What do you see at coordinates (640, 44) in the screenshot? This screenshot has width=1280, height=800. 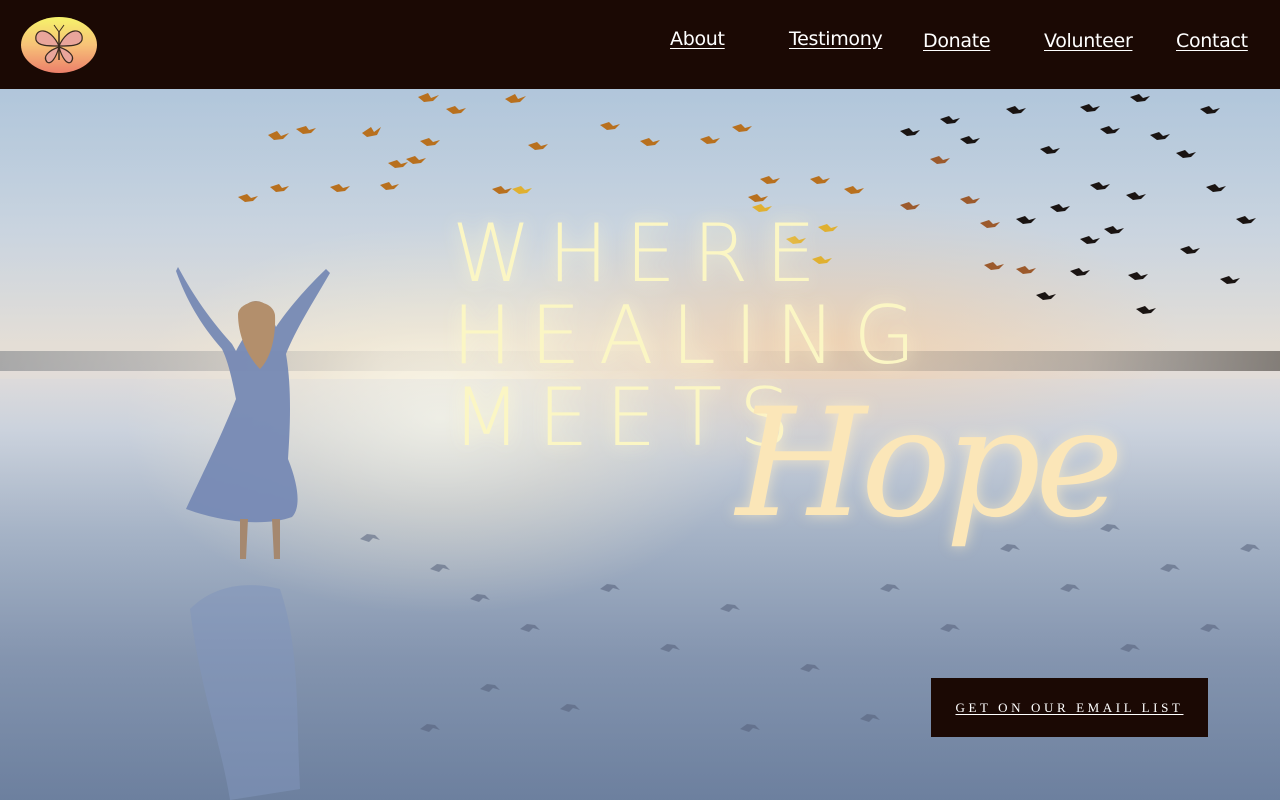 I see `site-header: About Testimony Donate Volunteer Contact` at bounding box center [640, 44].